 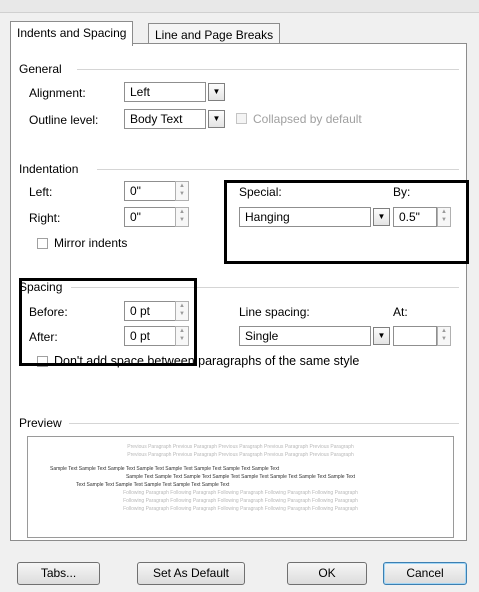 I want to click on alignment-dropdown-button: ▼, so click(x=216, y=92).